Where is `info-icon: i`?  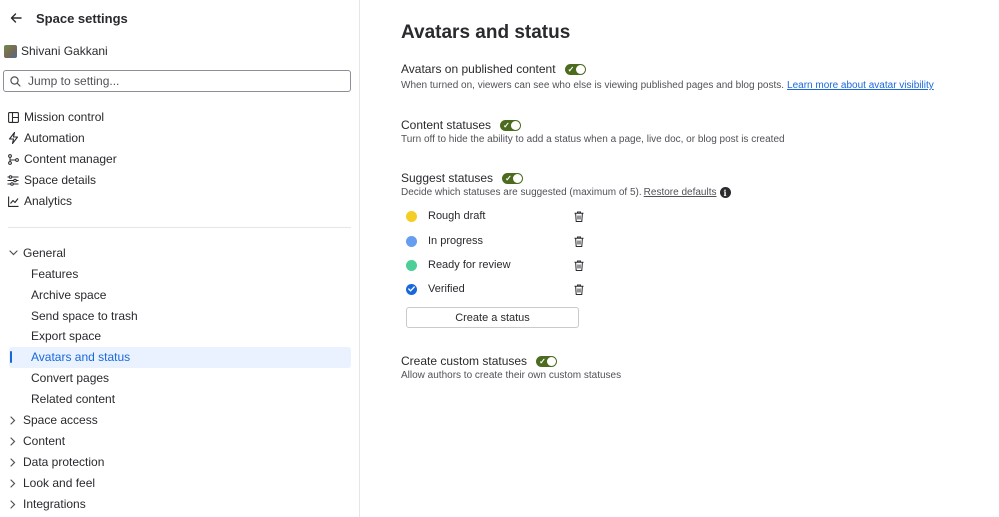 info-icon: i is located at coordinates (725, 192).